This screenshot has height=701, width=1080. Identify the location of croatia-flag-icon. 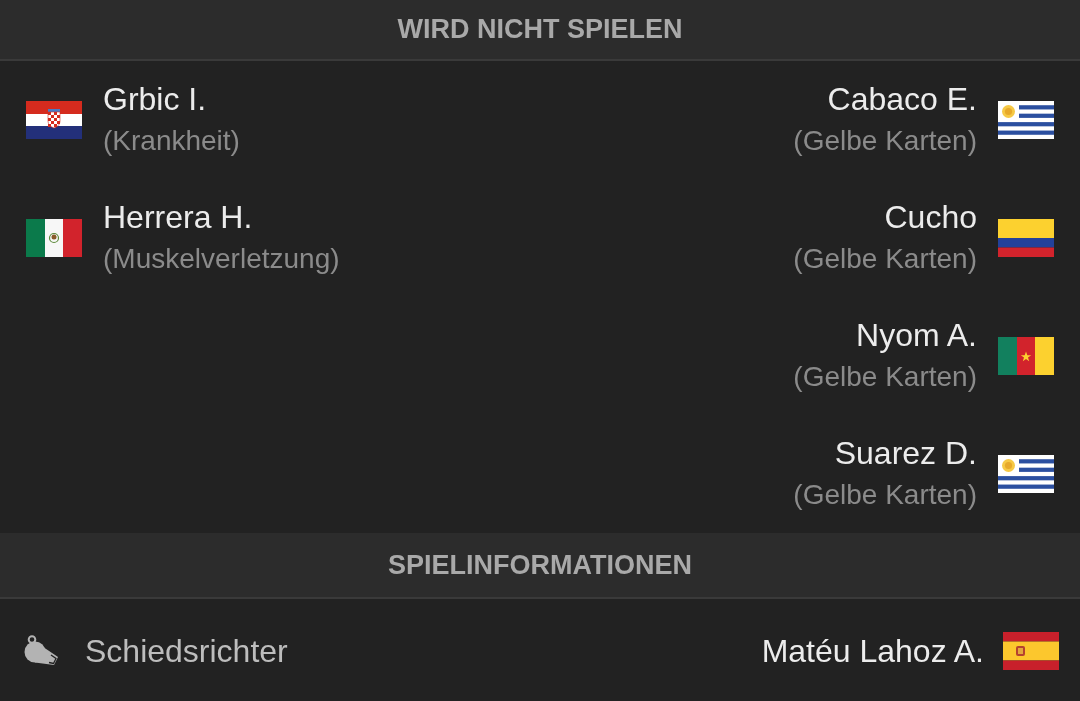
(54, 120).